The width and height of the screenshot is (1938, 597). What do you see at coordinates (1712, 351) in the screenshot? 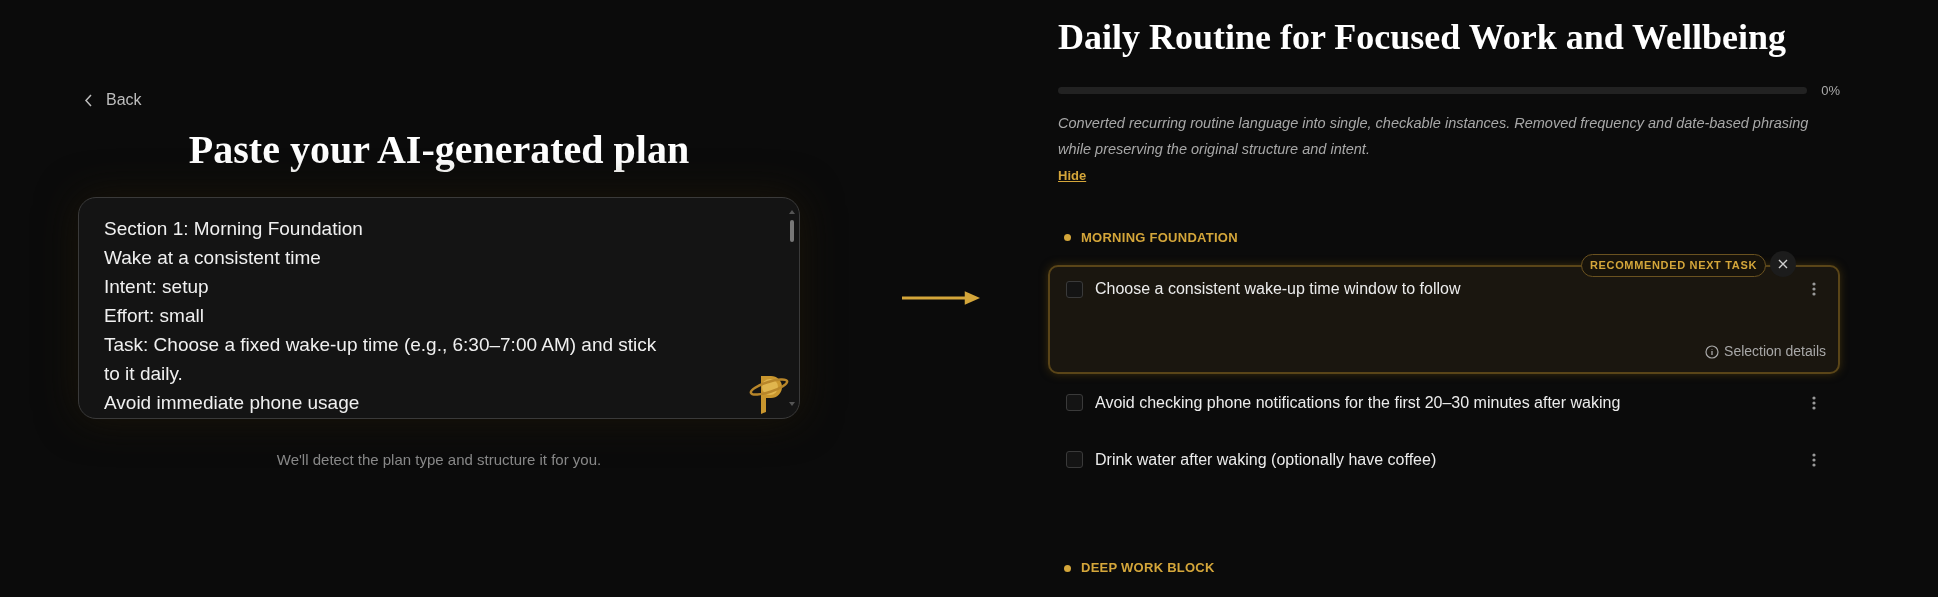
I see `info-icon` at bounding box center [1712, 351].